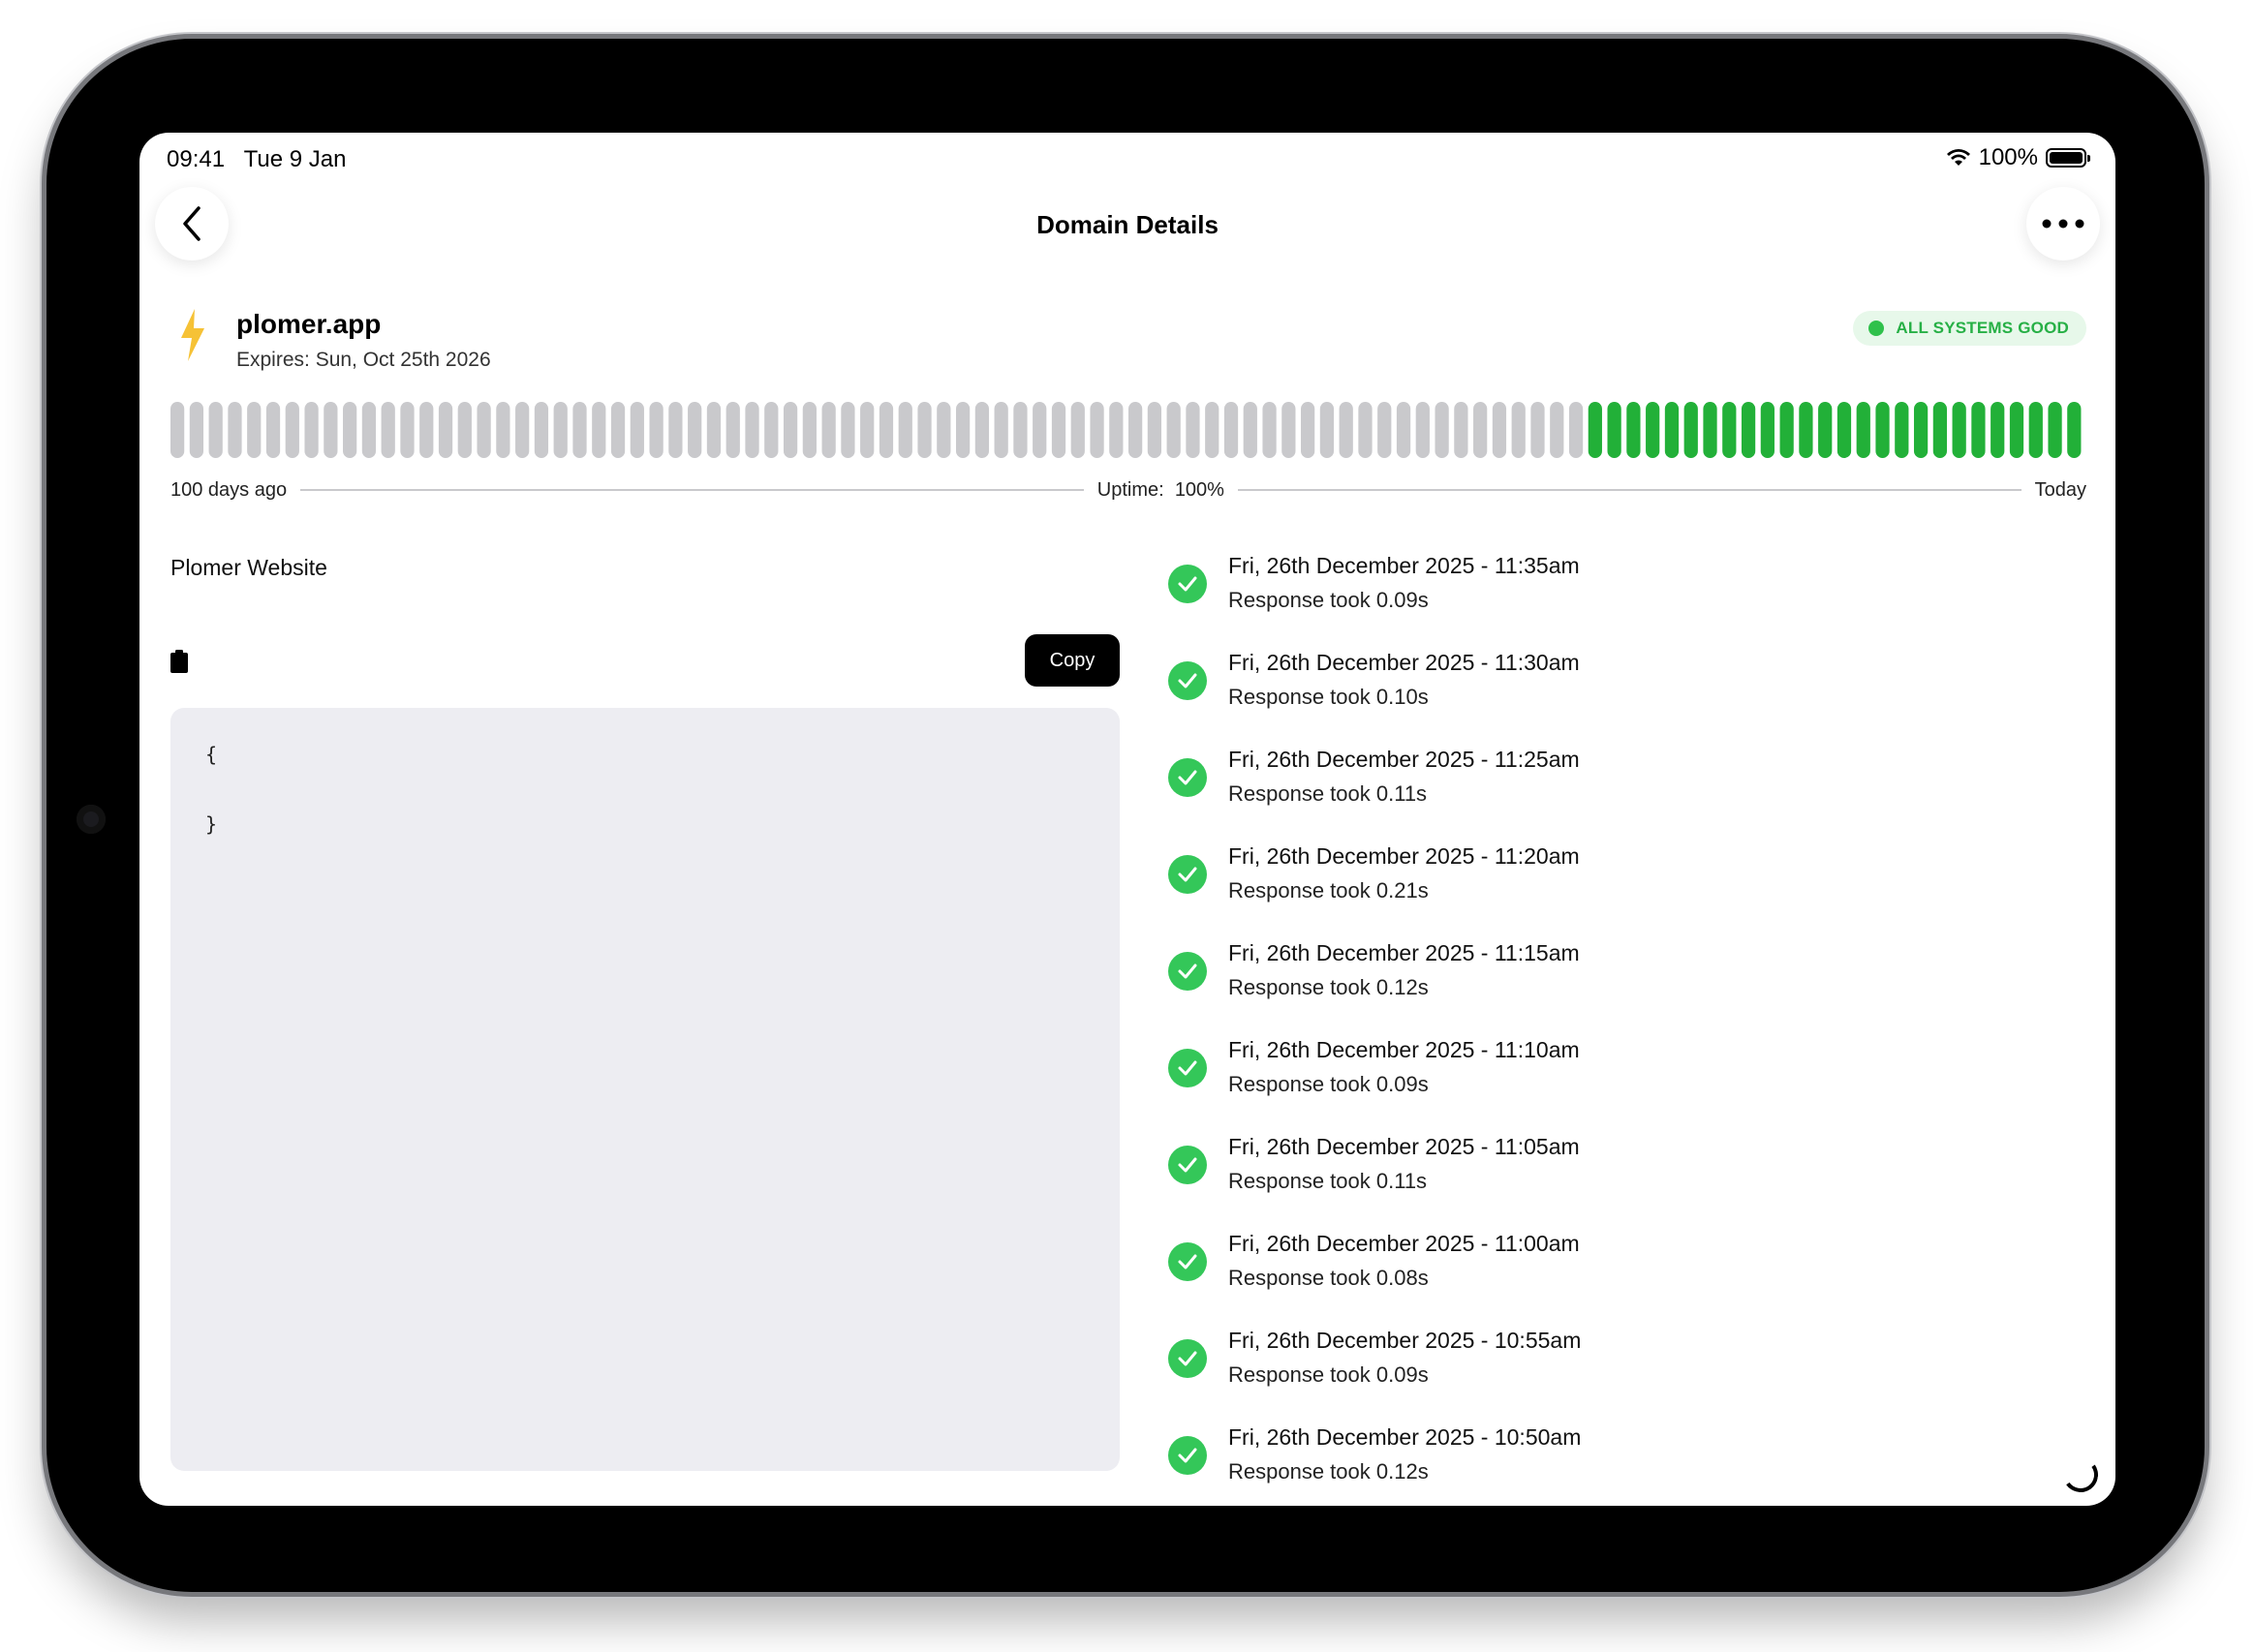 Image resolution: width=2253 pixels, height=1652 pixels. What do you see at coordinates (2063, 223) in the screenshot?
I see `more-options-button` at bounding box center [2063, 223].